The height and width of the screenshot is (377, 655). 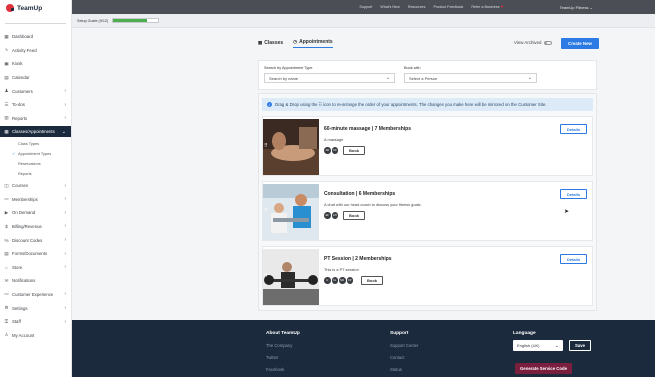 What do you see at coordinates (313, 43) in the screenshot?
I see `tab-appointments: ◷ Appointments` at bounding box center [313, 43].